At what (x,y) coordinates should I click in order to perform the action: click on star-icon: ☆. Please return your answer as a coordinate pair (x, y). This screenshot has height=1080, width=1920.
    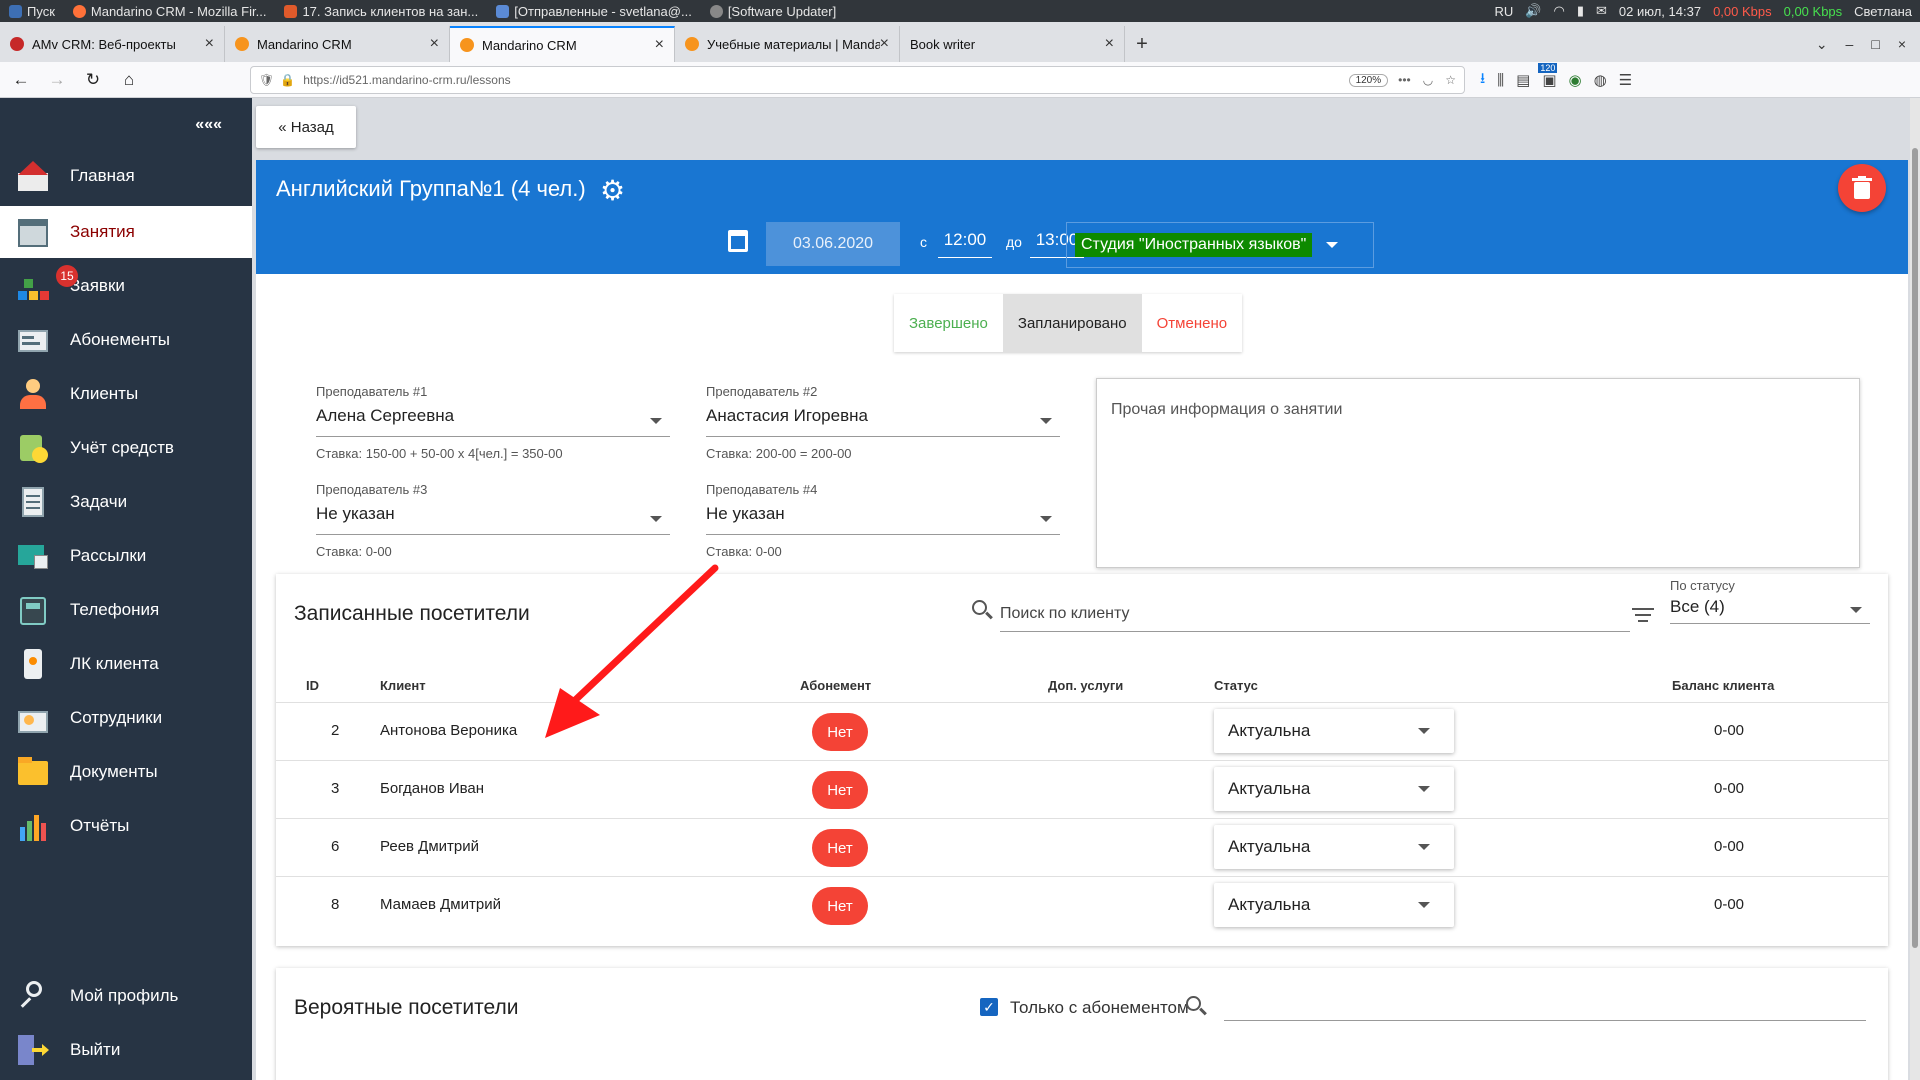
    Looking at the image, I should click on (1450, 80).